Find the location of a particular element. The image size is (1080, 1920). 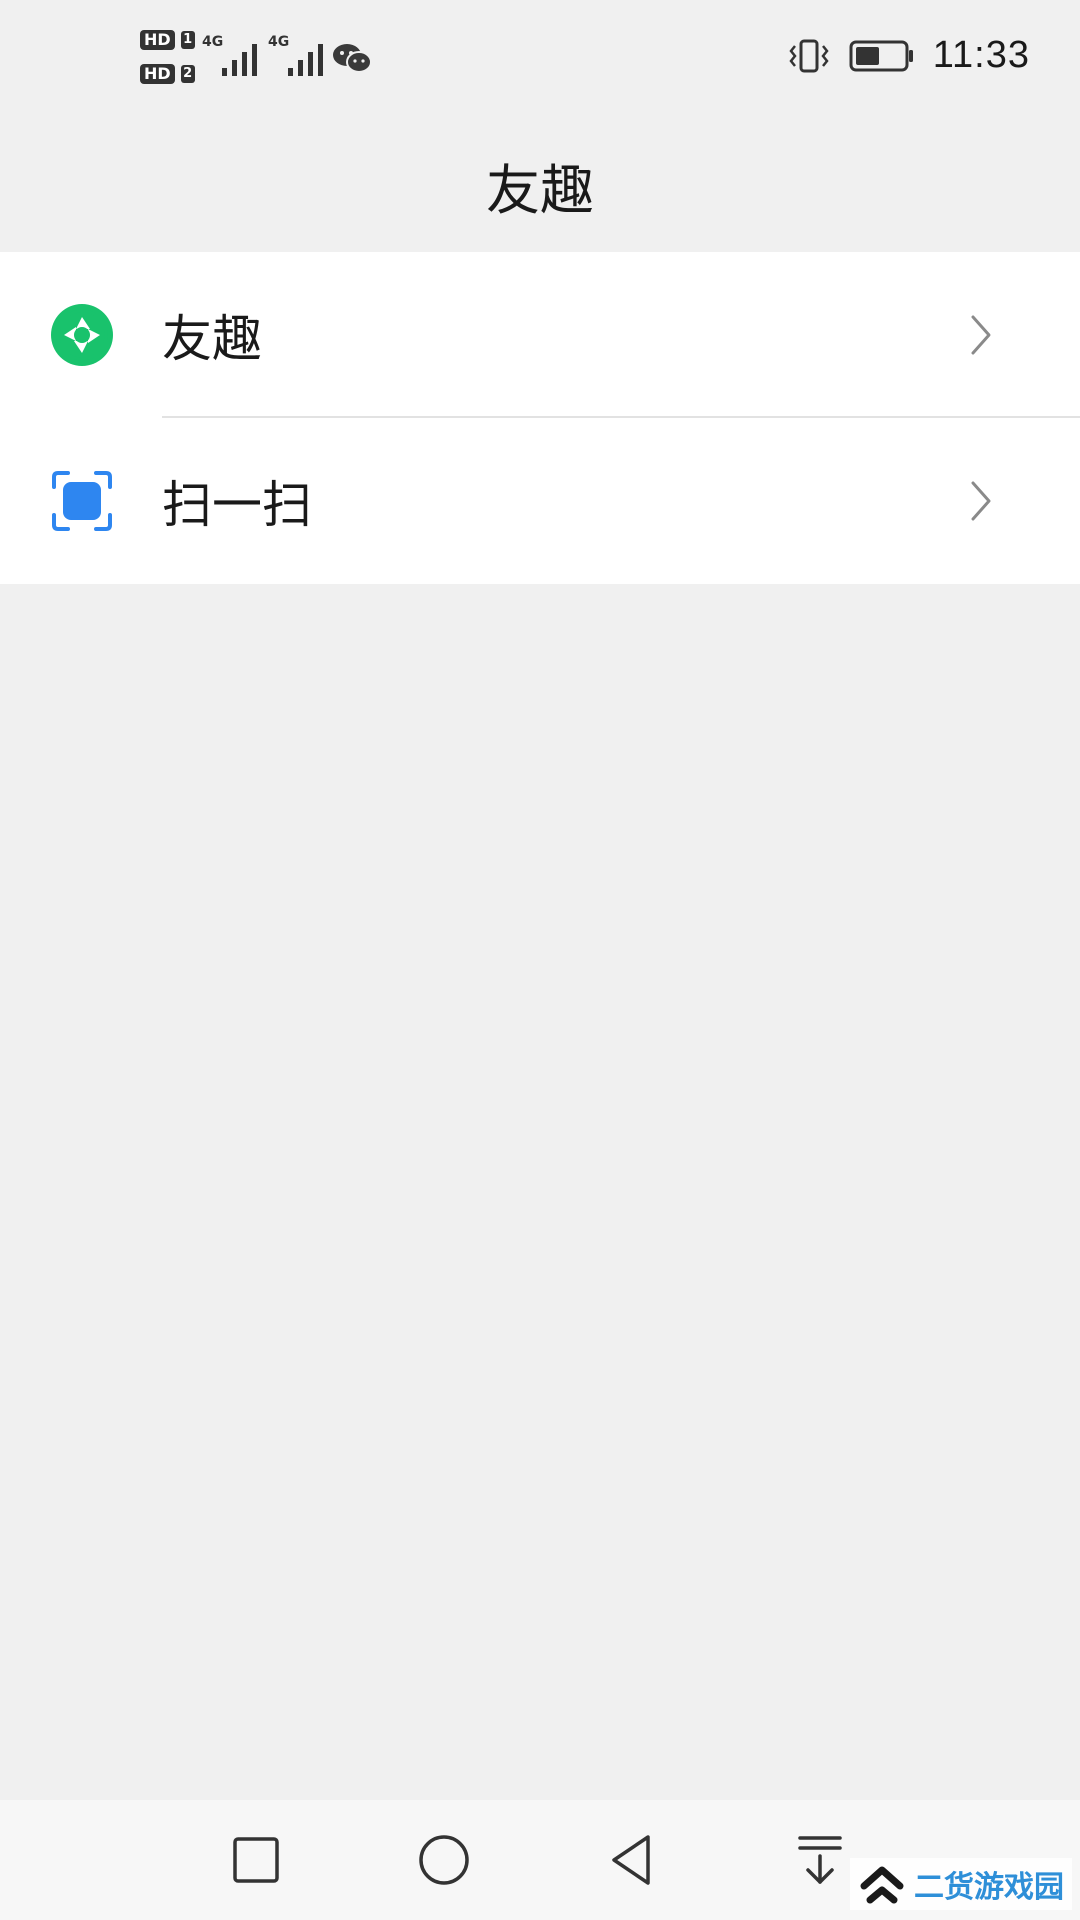

menu-item-scan: 扫一扫 is located at coordinates (540, 501).